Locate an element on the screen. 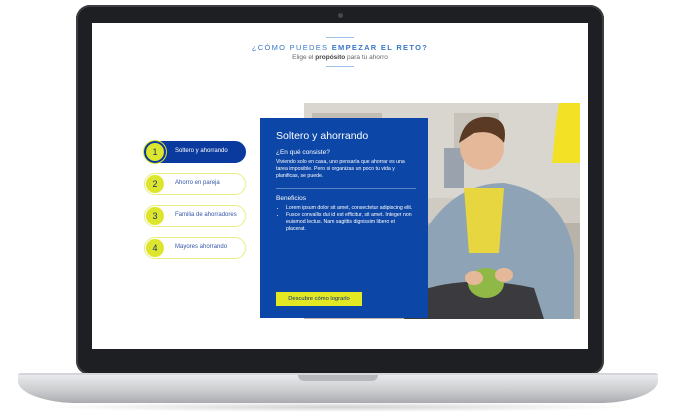  step-number-badge: 1 is located at coordinates (155, 152).